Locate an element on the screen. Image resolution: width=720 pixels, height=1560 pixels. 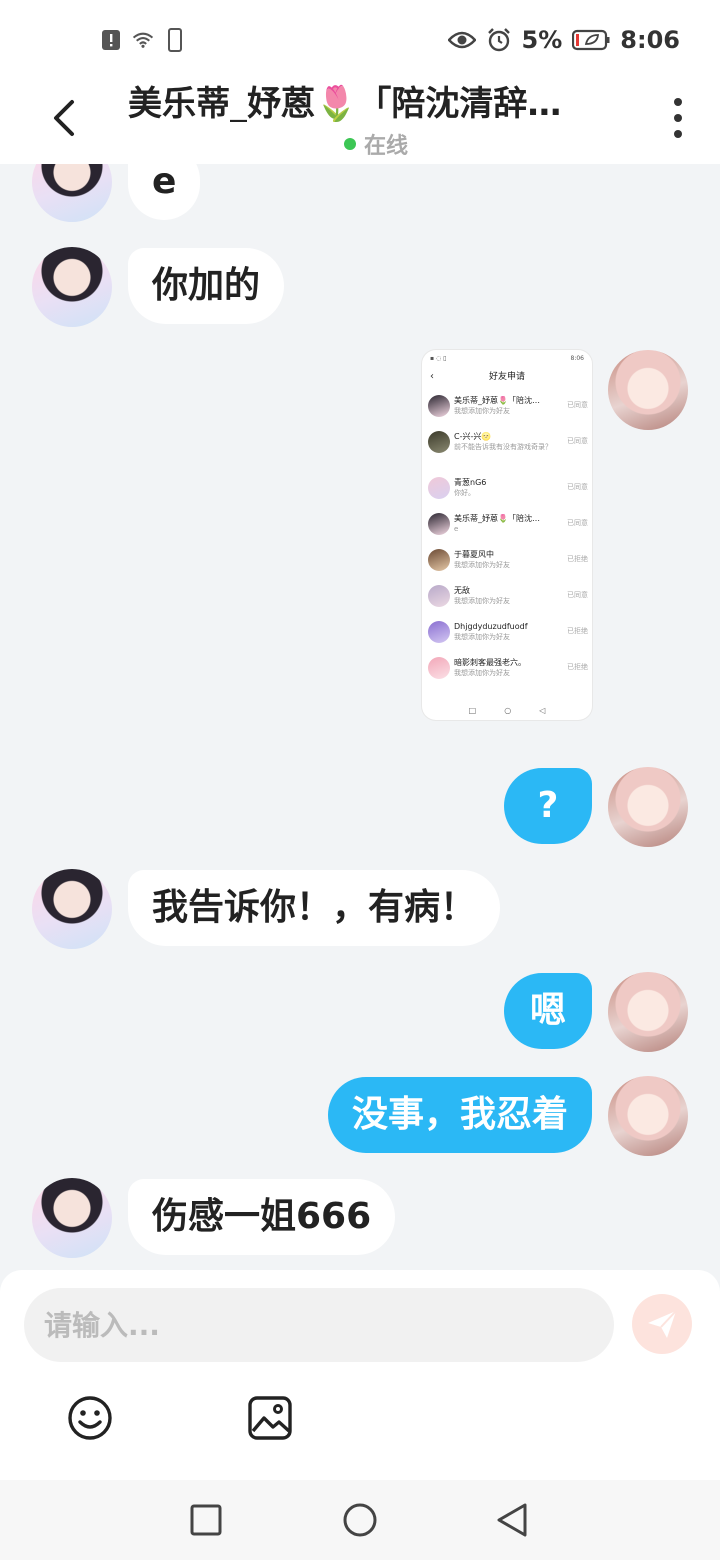
back-nav-button is located at coordinates (512, 1520).